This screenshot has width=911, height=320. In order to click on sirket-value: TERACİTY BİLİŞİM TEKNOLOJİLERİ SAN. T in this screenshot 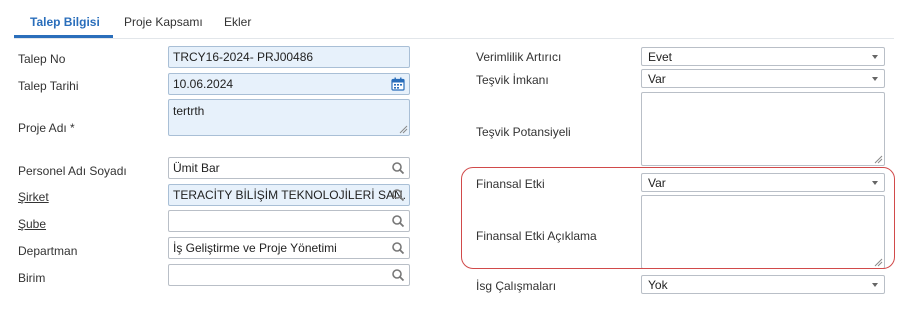, I will do `click(291, 195)`.